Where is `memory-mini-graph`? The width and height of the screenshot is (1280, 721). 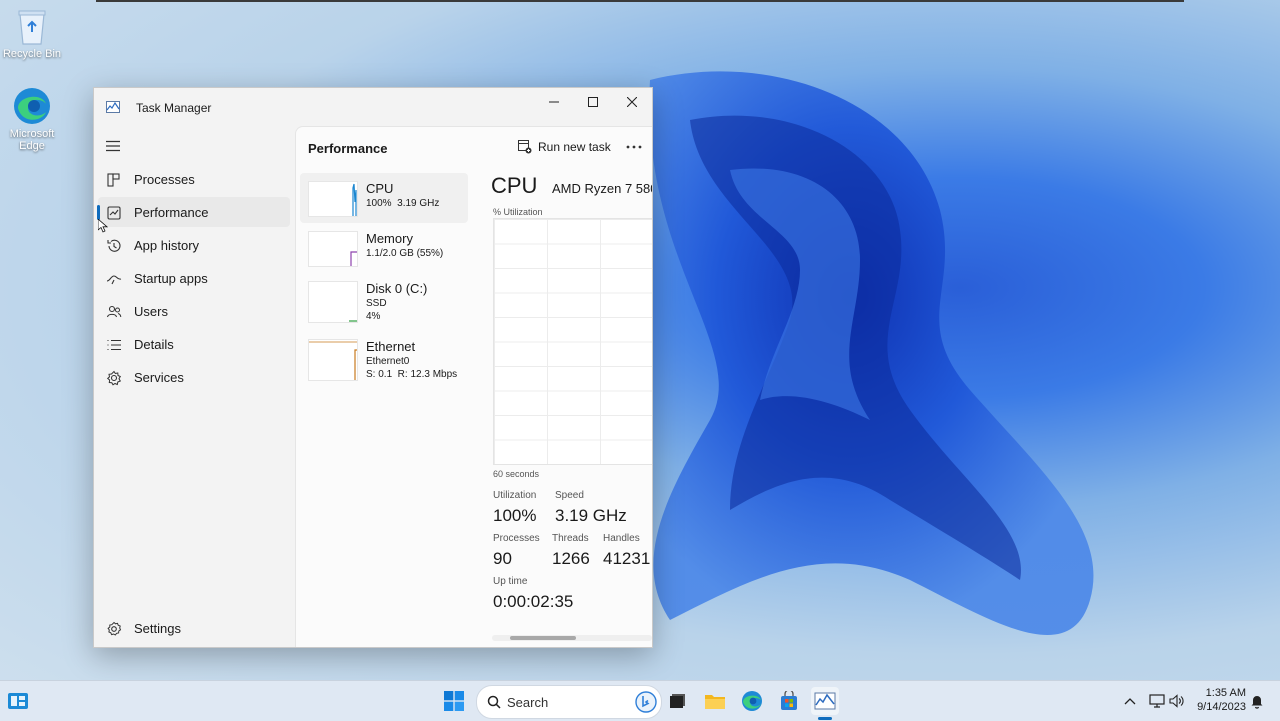
memory-mini-graph is located at coordinates (333, 249).